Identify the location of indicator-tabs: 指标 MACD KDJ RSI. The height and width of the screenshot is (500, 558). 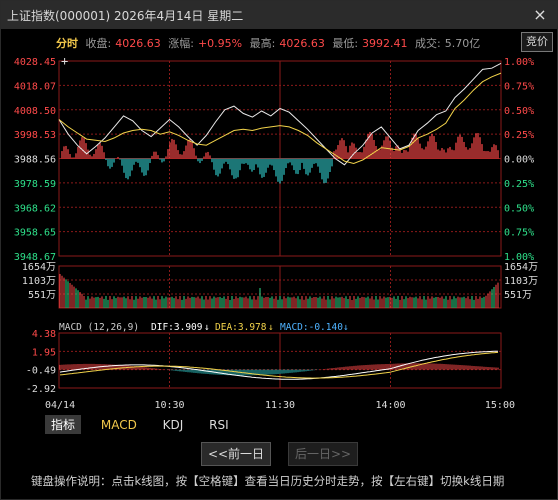
(145, 424).